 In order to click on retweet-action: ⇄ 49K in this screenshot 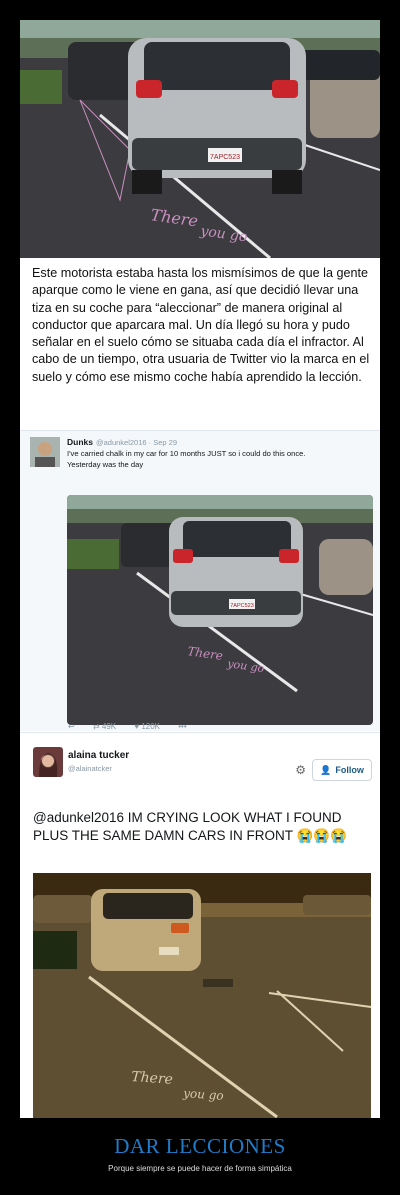, I will do `click(104, 726)`.